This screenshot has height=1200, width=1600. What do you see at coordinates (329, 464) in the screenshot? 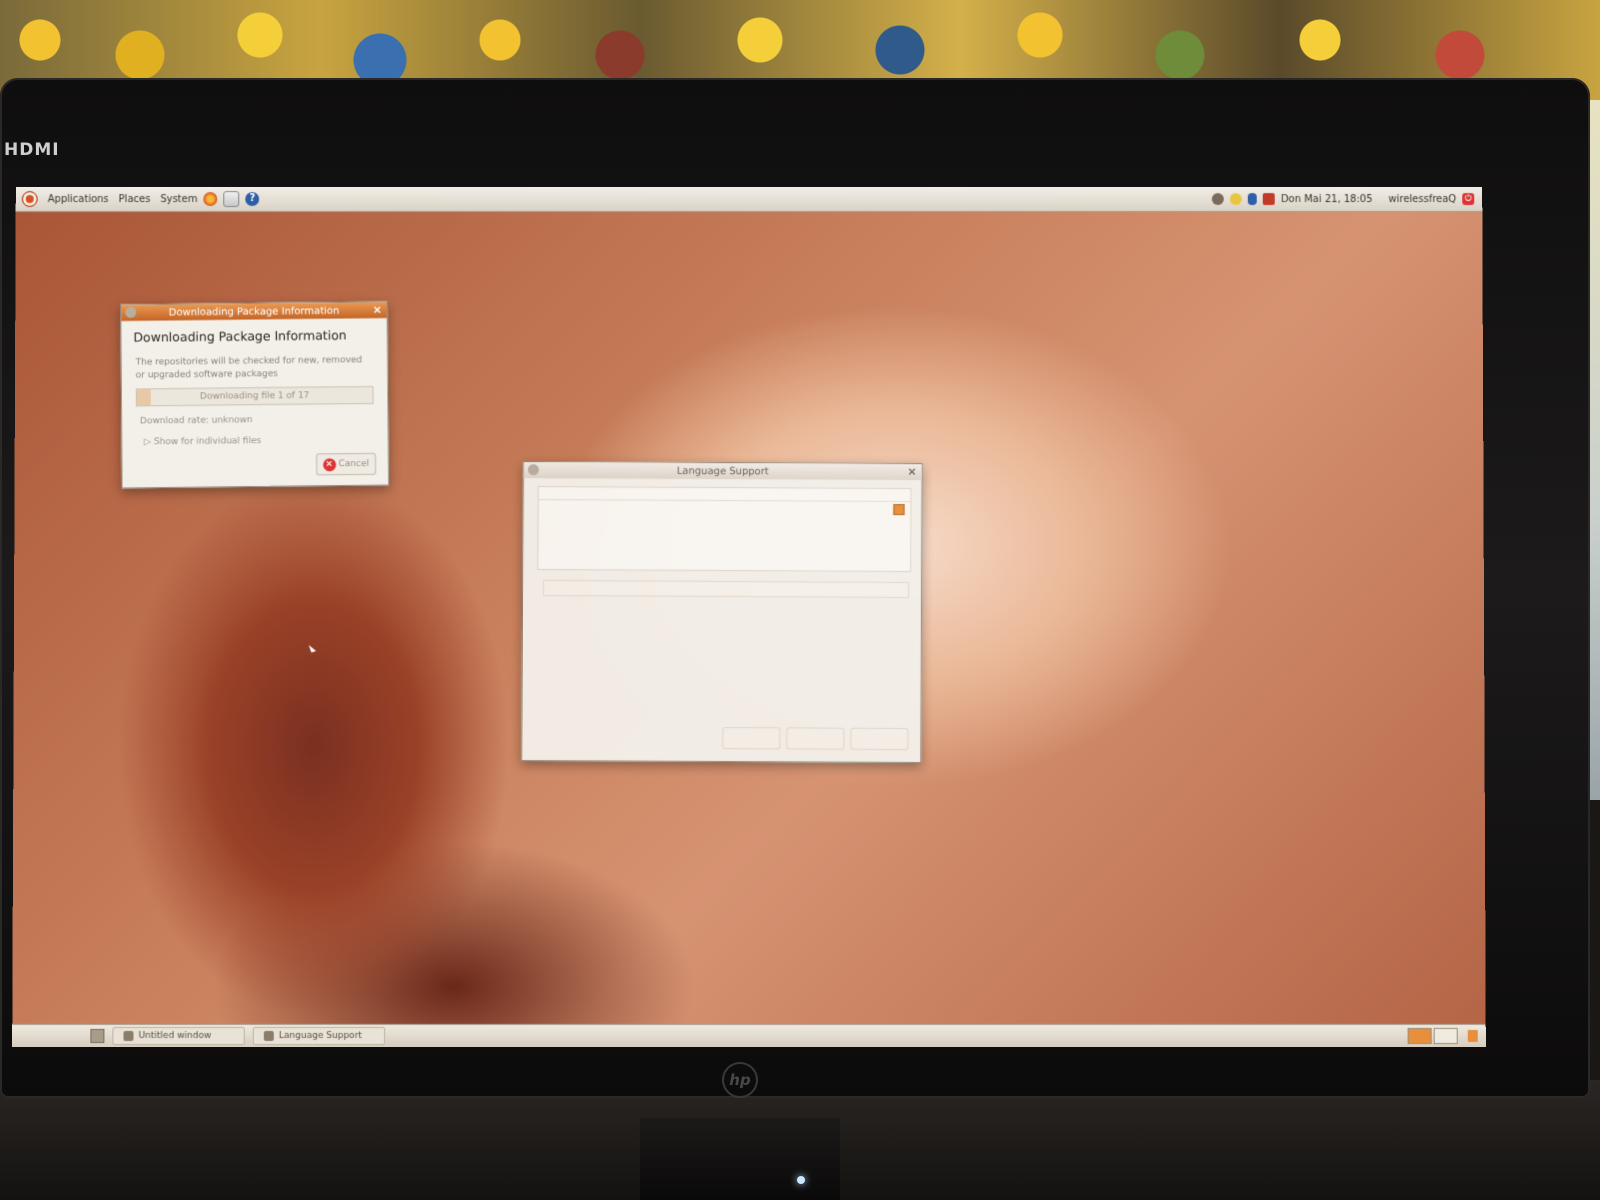
I see `cancel-icon: ×` at bounding box center [329, 464].